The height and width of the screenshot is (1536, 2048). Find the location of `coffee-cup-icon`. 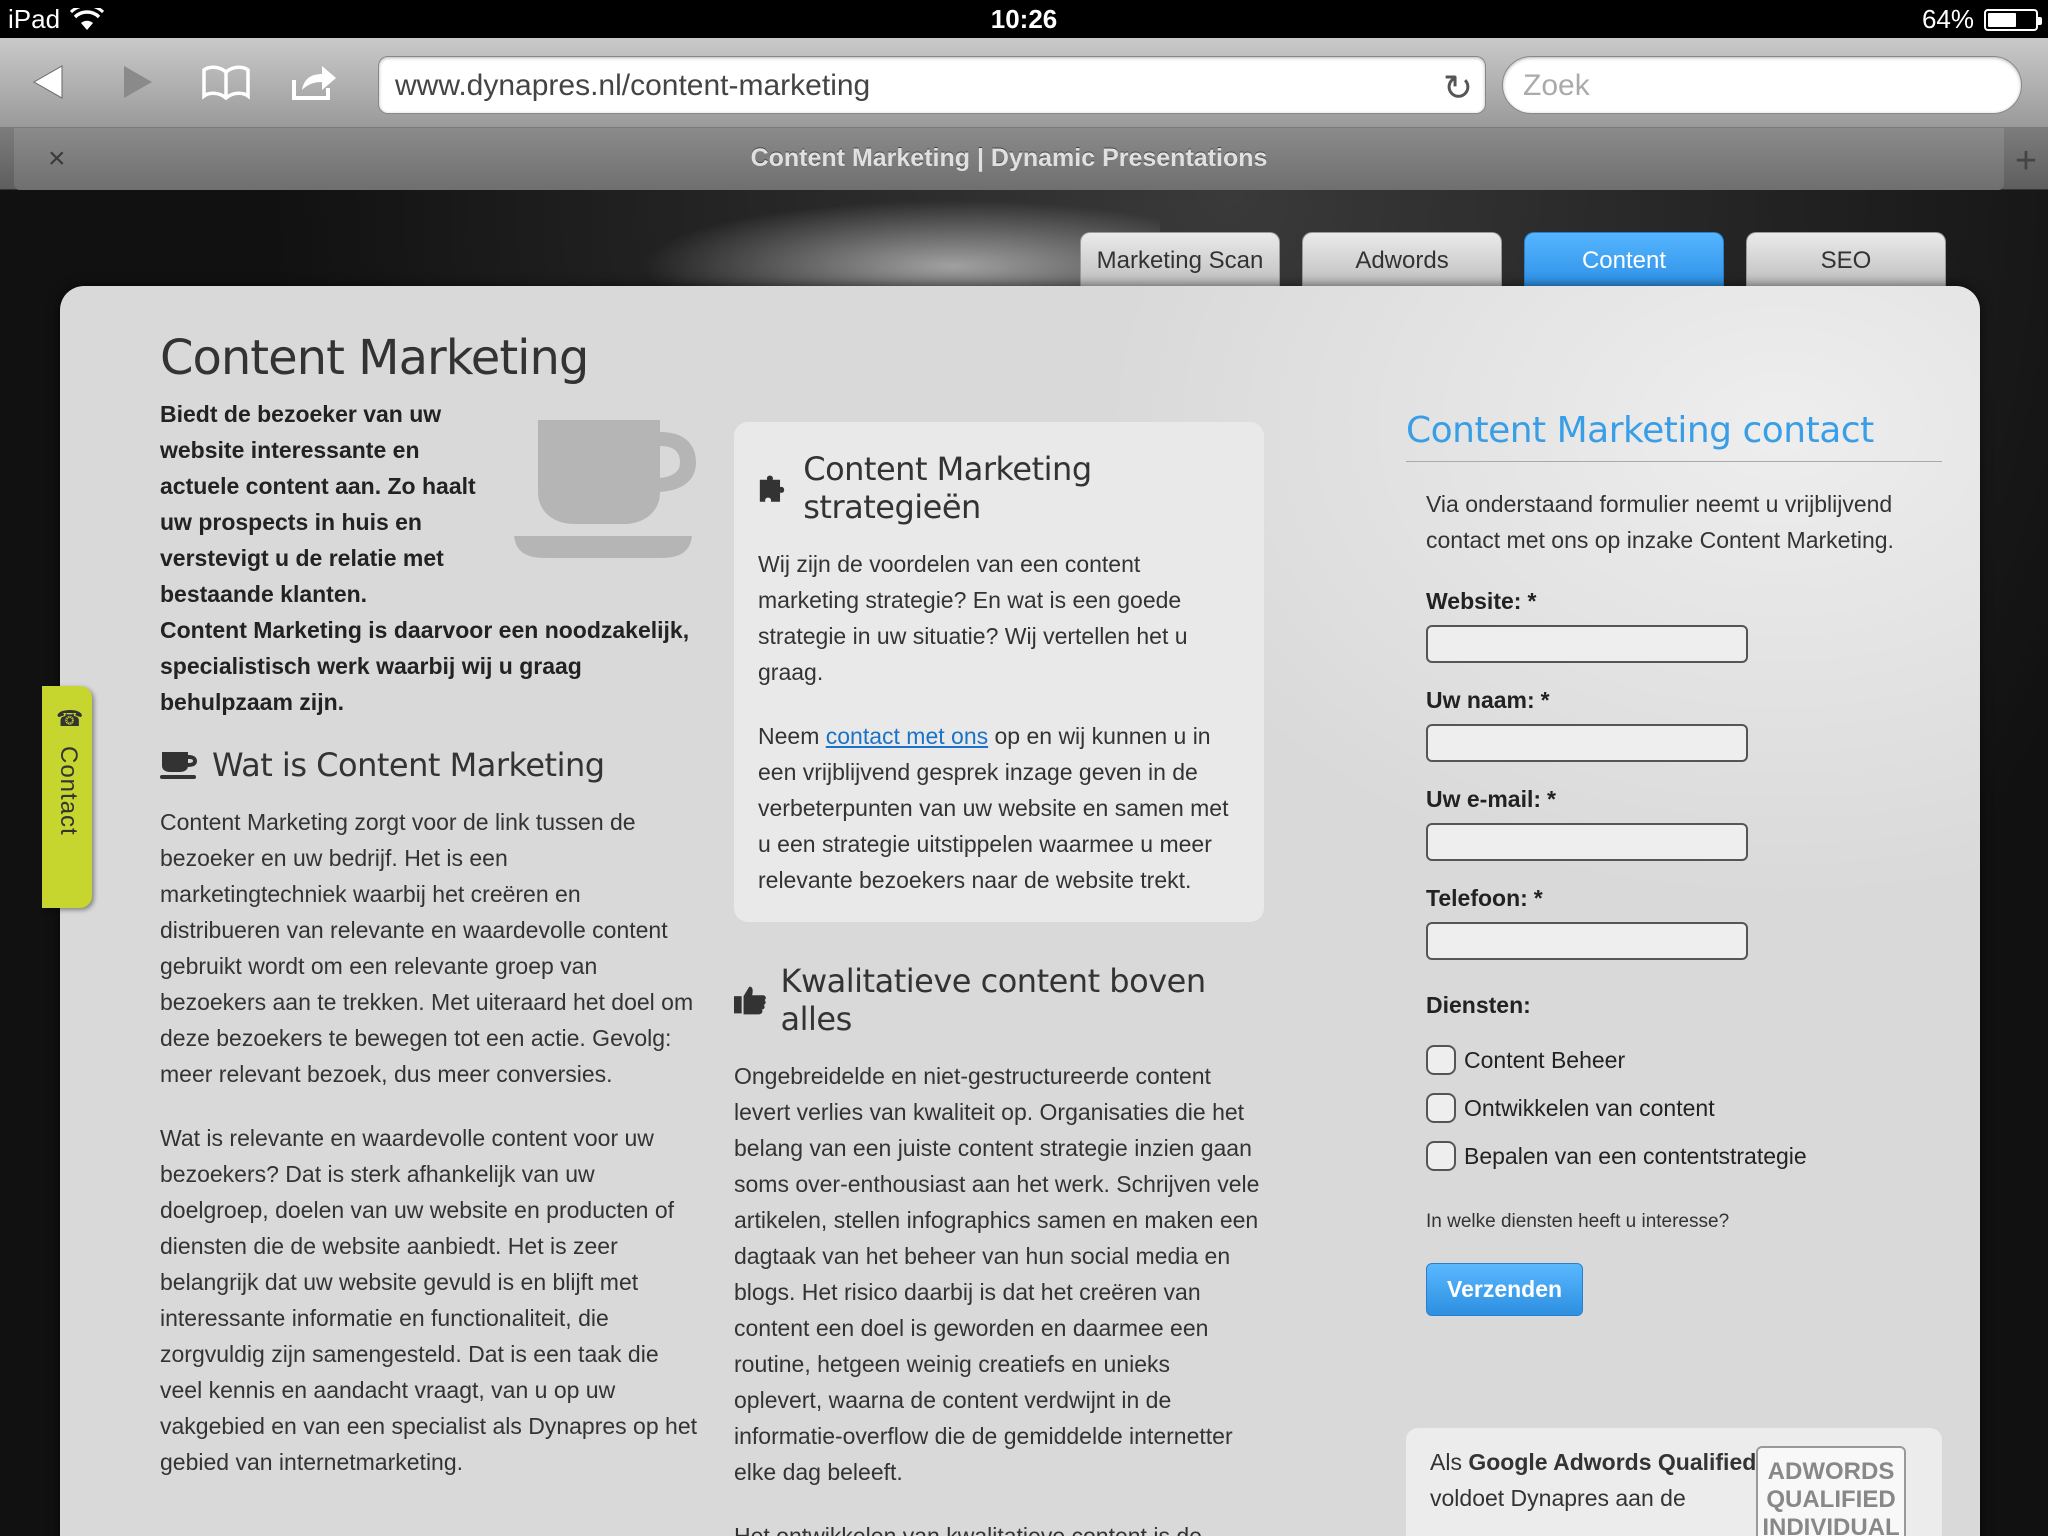

coffee-cup-icon is located at coordinates (605, 489).